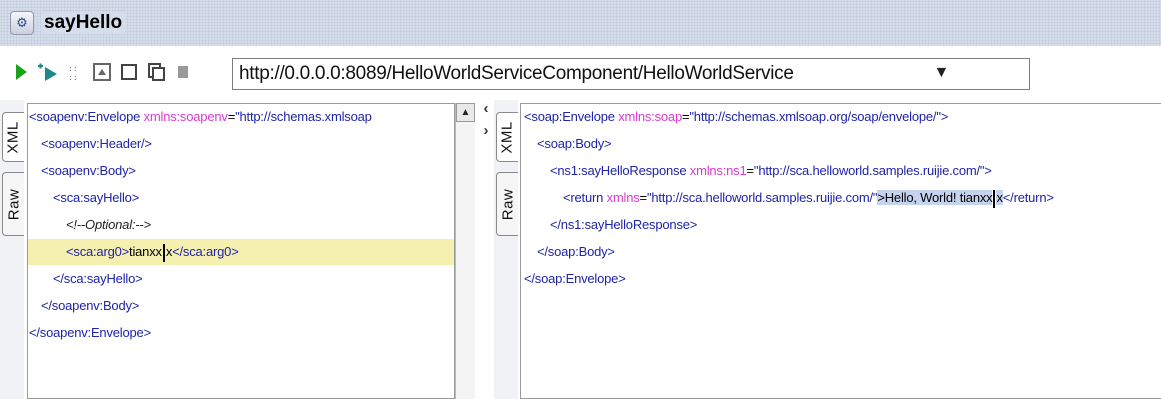 This screenshot has width=1161, height=399. Describe the element at coordinates (12, 249) in the screenshot. I see `request-tabstrip: XML Raw` at that location.